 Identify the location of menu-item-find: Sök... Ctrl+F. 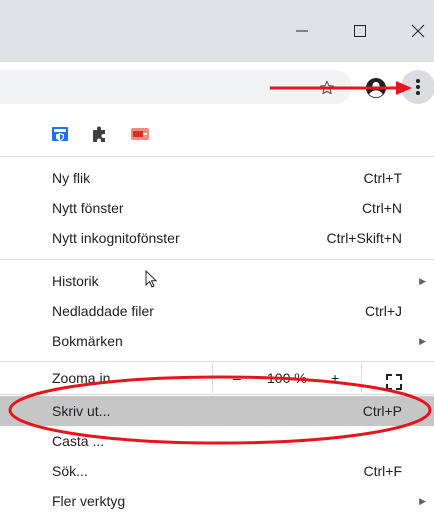
(217, 471).